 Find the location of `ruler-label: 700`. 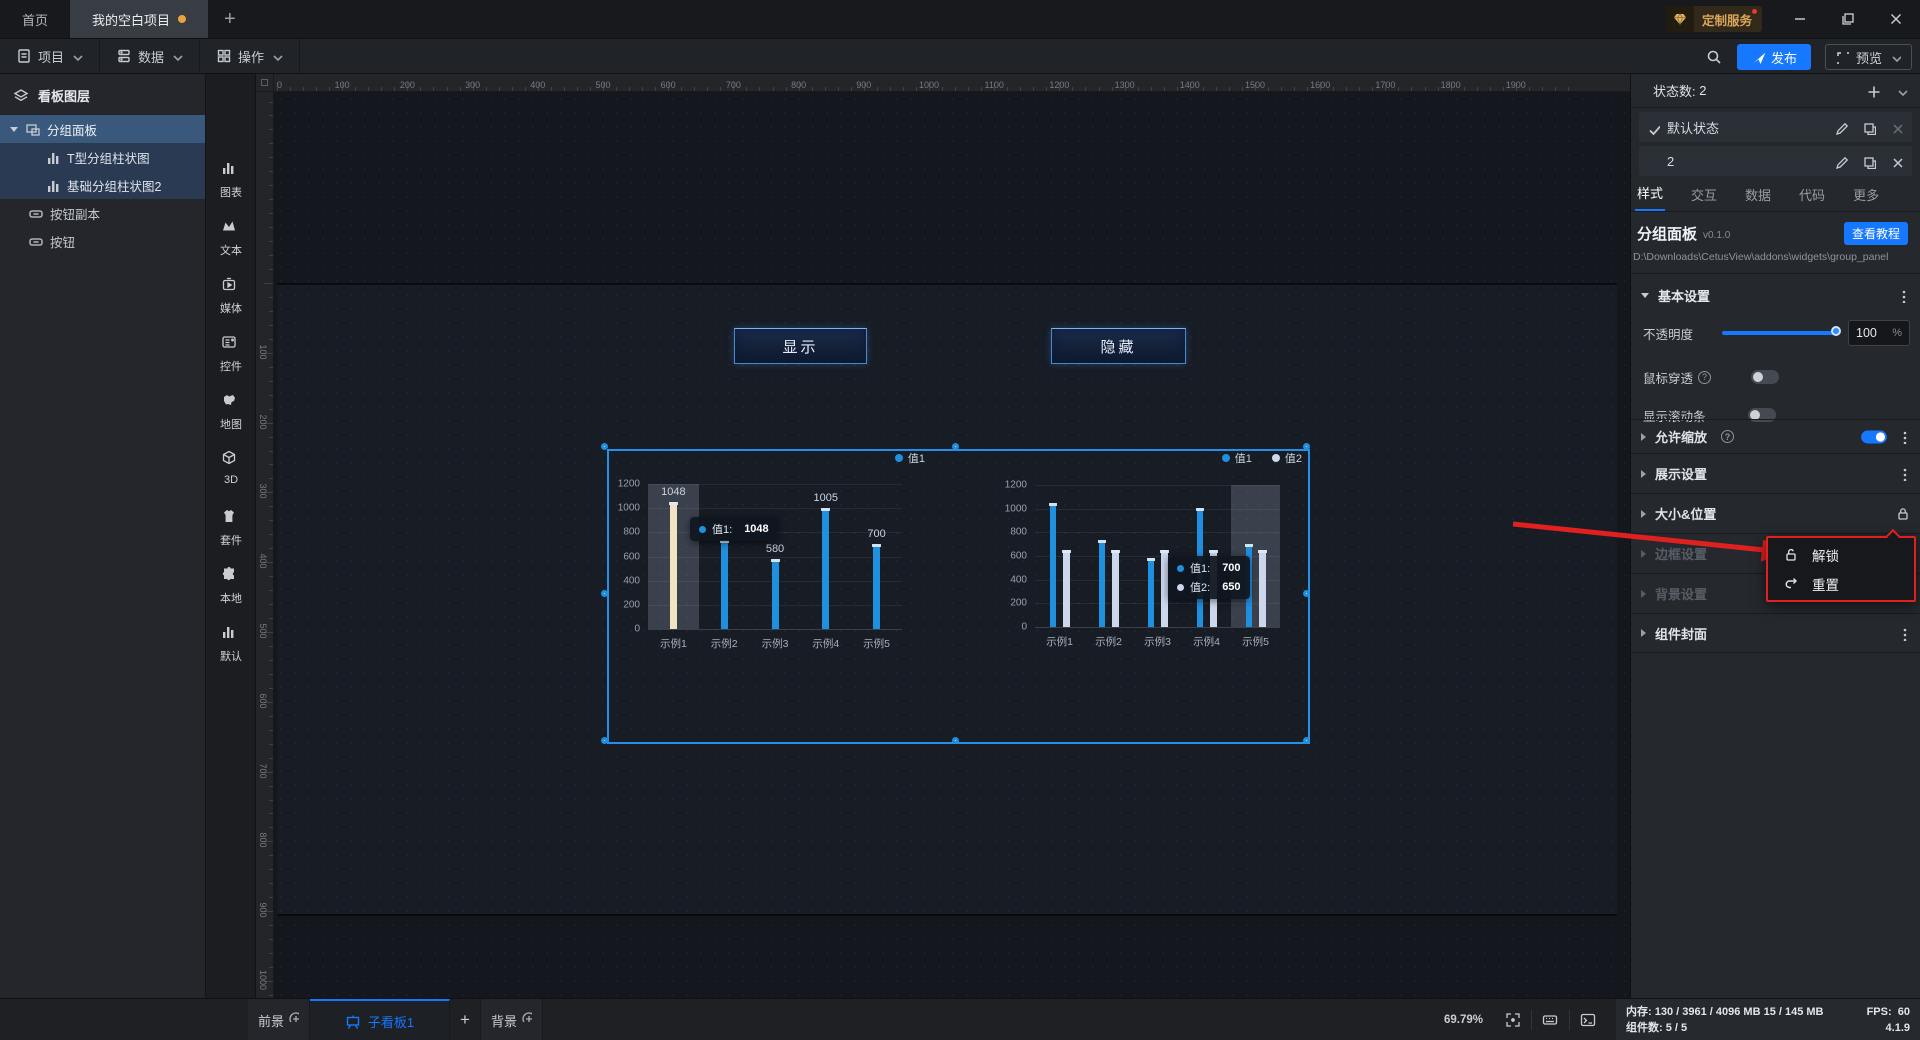

ruler-label: 700 is located at coordinates (263, 771).